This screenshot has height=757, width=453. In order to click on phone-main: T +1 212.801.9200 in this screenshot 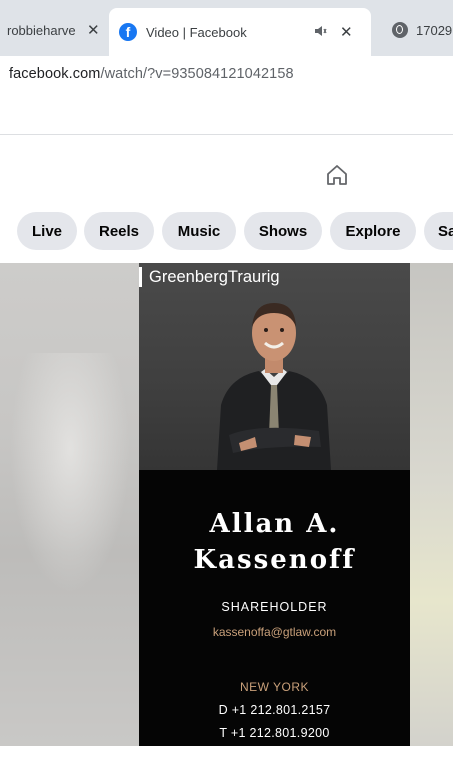, I will do `click(274, 733)`.